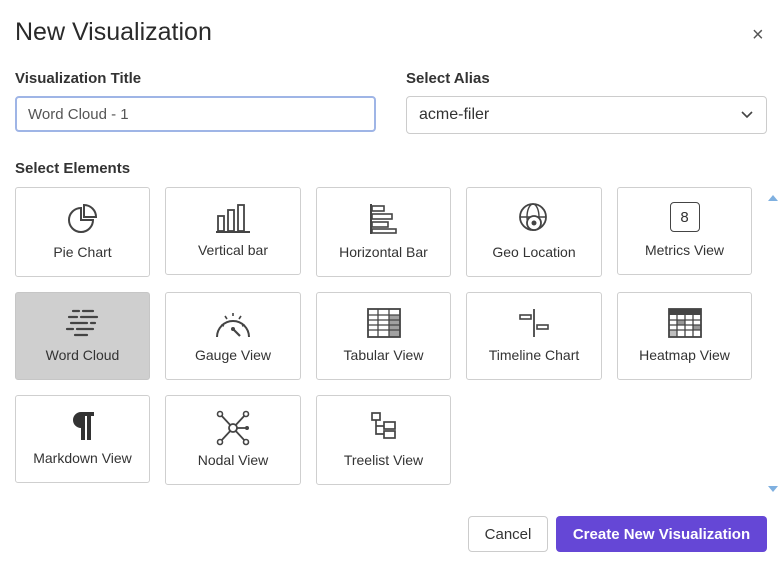  I want to click on element-card-label: Pie Chart, so click(82, 252).